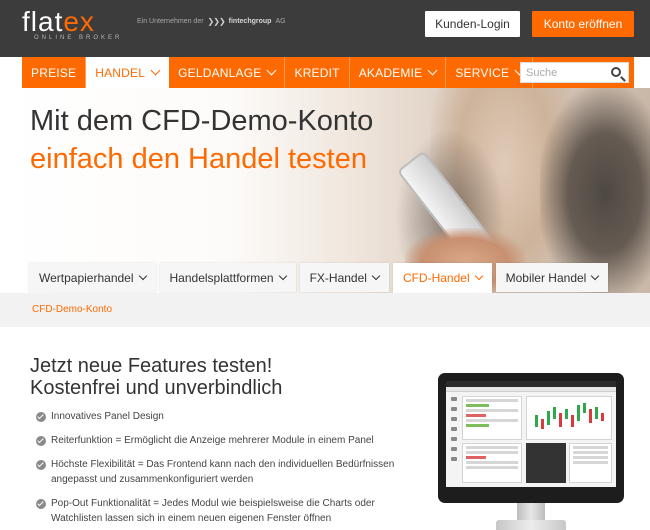 This screenshot has width=650, height=530. I want to click on search-box, so click(574, 72).